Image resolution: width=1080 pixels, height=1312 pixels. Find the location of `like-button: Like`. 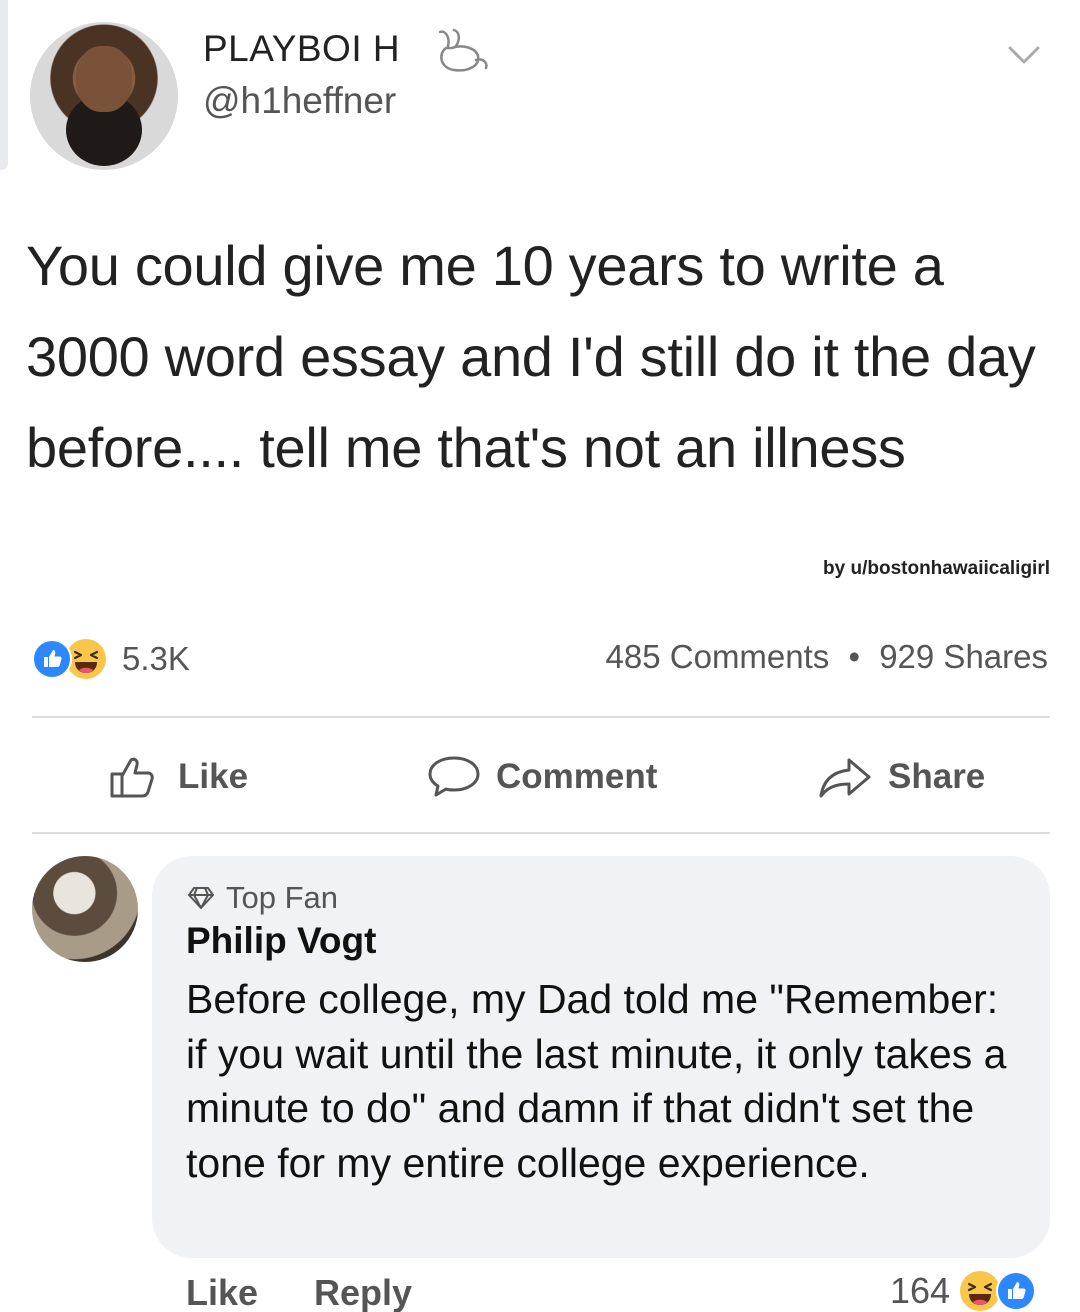

like-button: Like is located at coordinates (178, 777).